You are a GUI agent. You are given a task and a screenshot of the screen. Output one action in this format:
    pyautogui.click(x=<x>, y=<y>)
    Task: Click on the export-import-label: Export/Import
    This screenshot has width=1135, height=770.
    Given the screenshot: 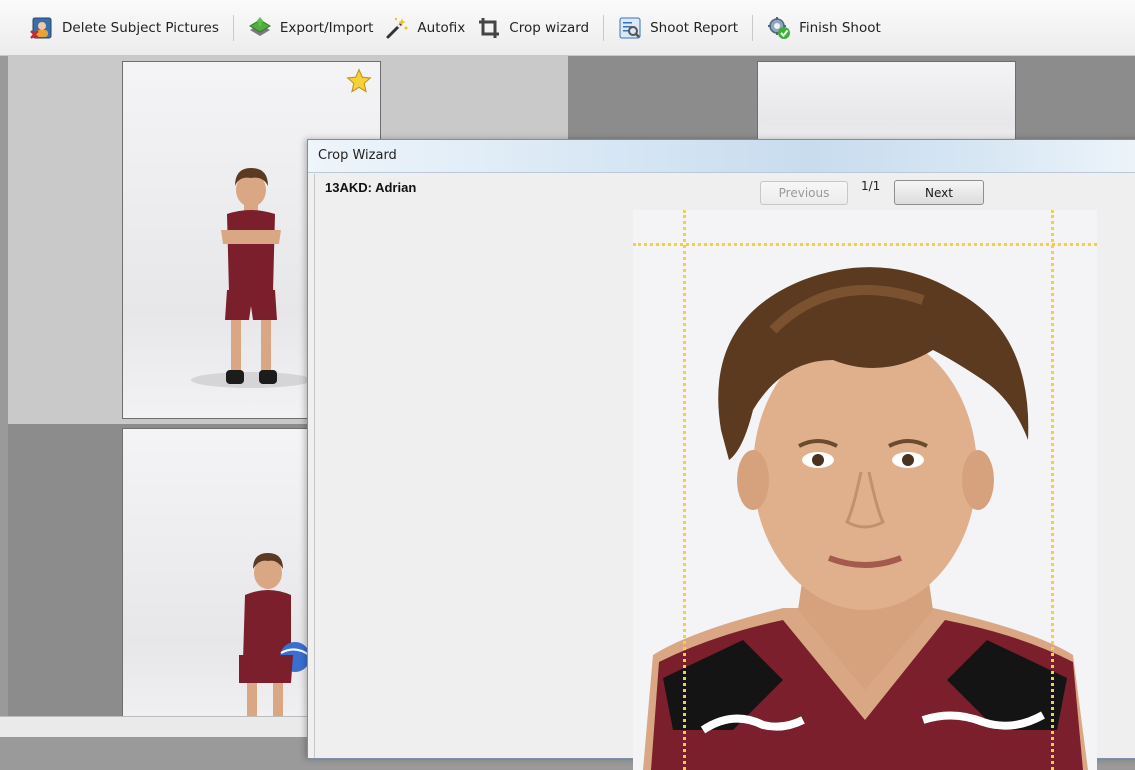 What is the action you would take?
    pyautogui.click(x=326, y=27)
    